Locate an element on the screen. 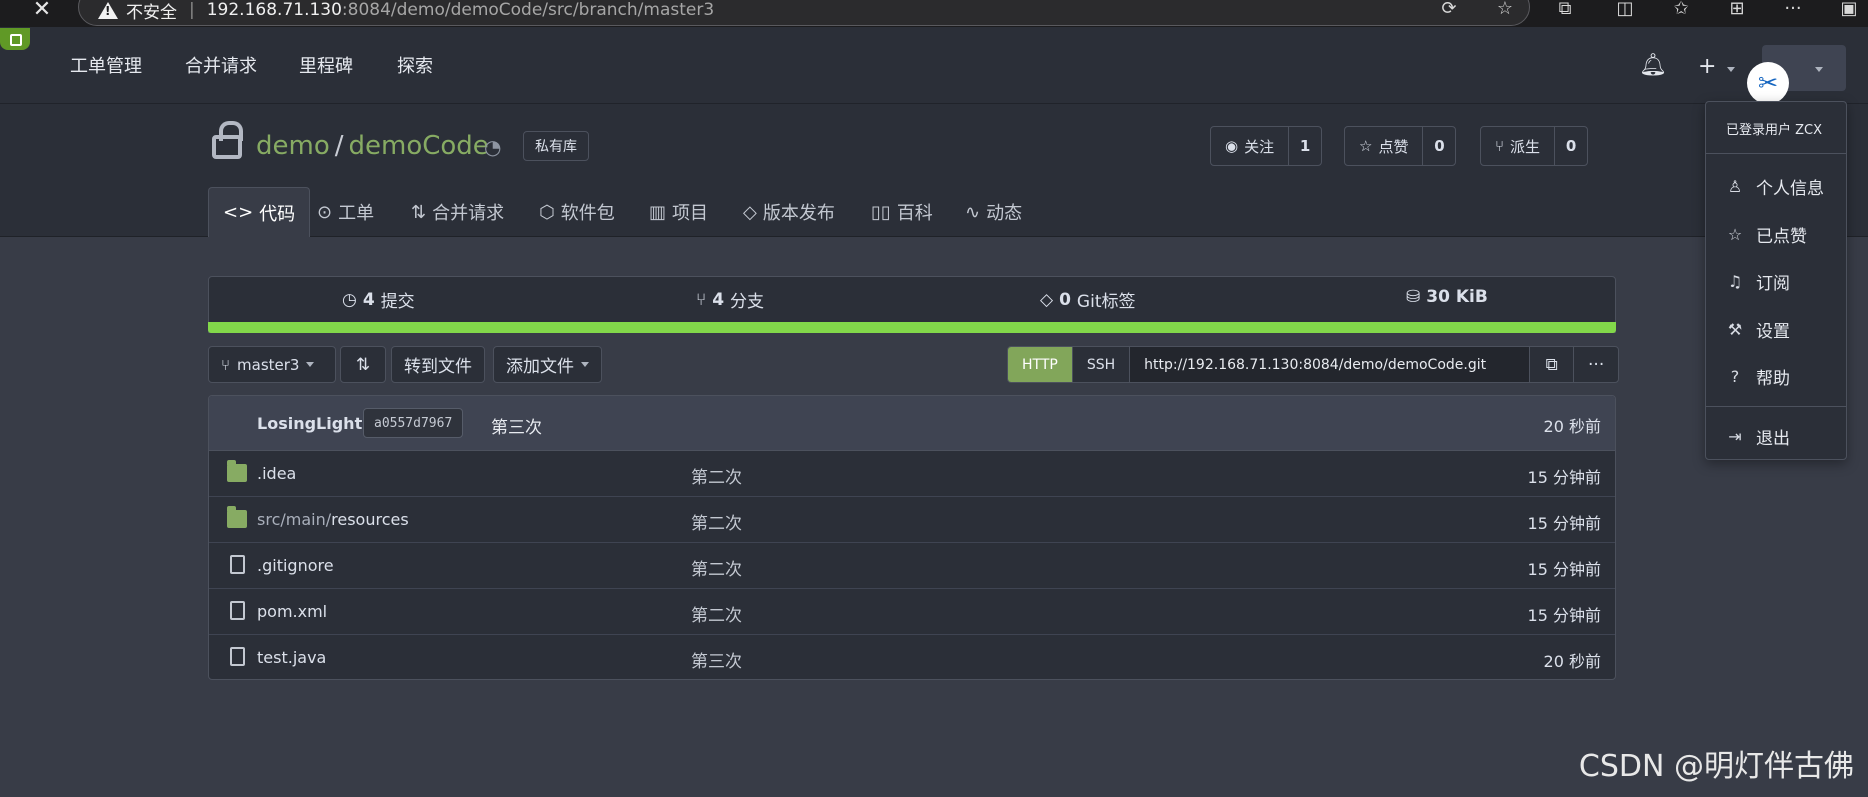 This screenshot has height=797, width=1868. tab-activity: ∿ 动态 is located at coordinates (993, 212).